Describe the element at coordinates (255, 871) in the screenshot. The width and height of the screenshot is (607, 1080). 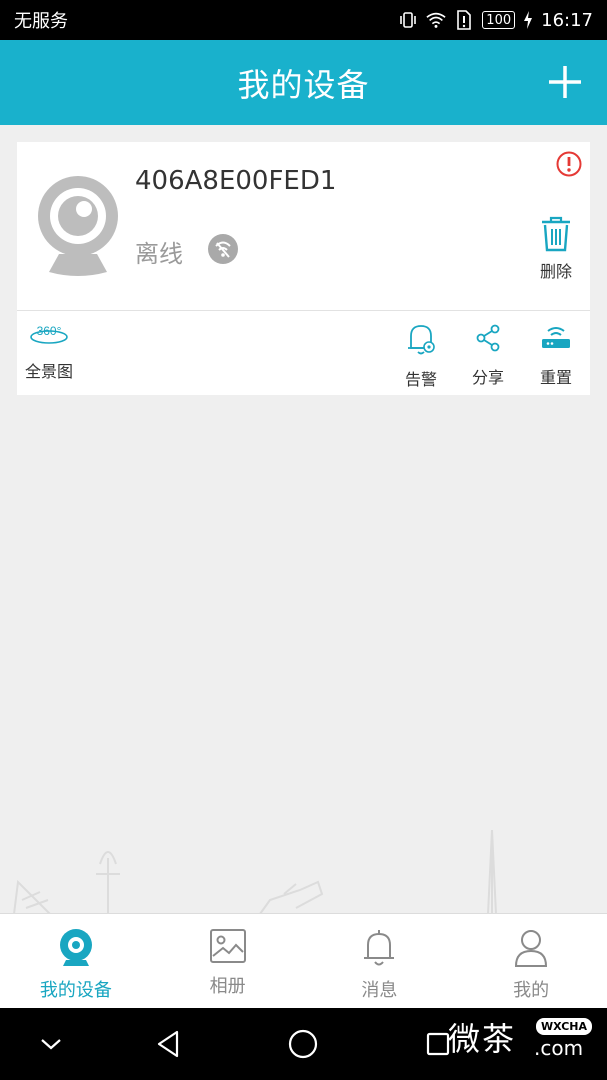
I see `skyline-decoration` at that location.